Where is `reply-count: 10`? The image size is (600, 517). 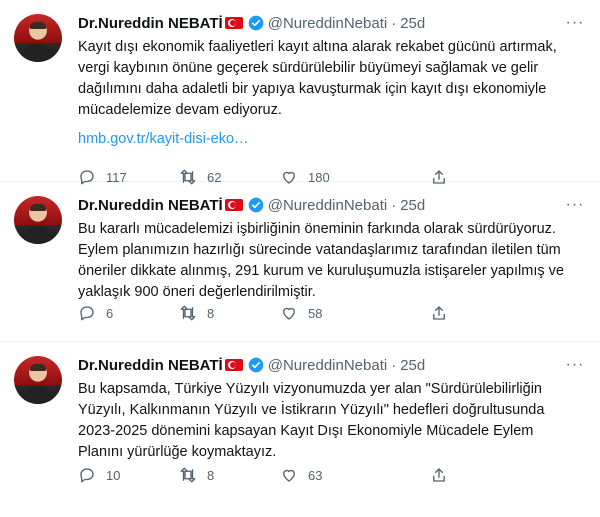 reply-count: 10 is located at coordinates (113, 475).